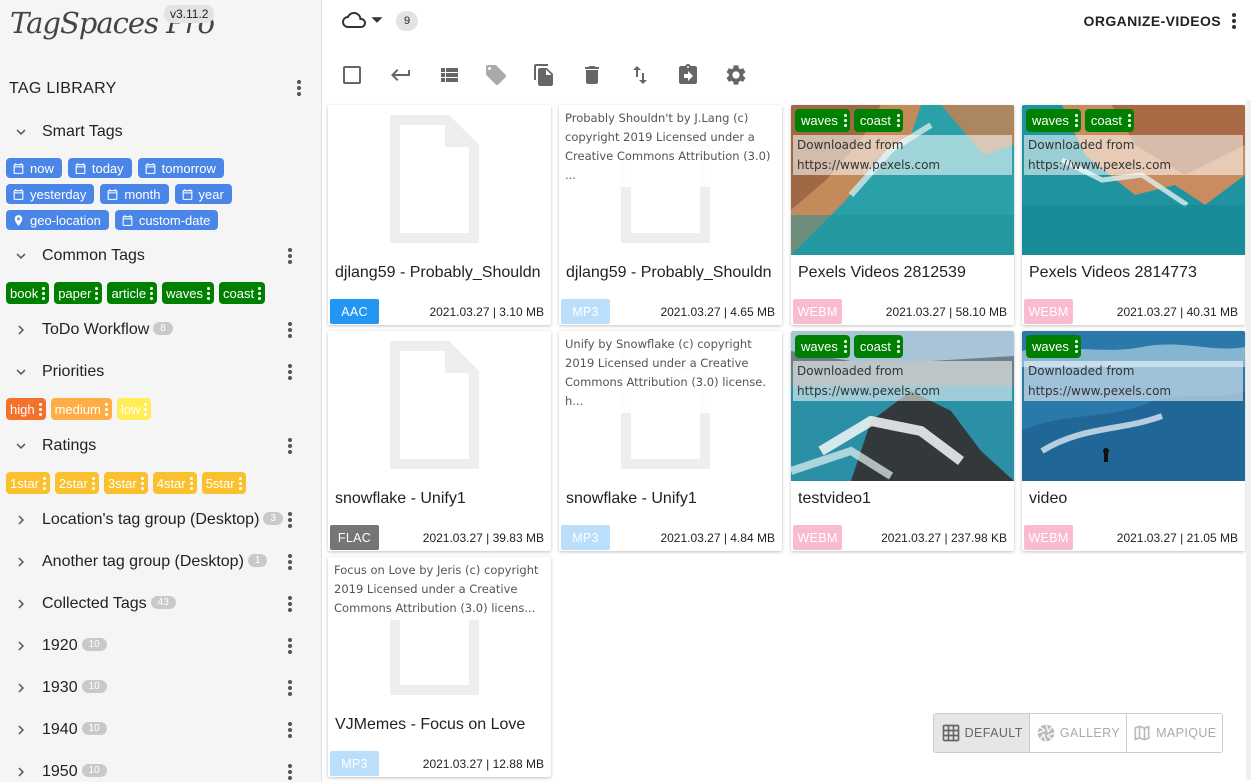 The width and height of the screenshot is (1251, 782). Describe the element at coordinates (81, 409) in the screenshot. I see `tag-medium: medium` at that location.